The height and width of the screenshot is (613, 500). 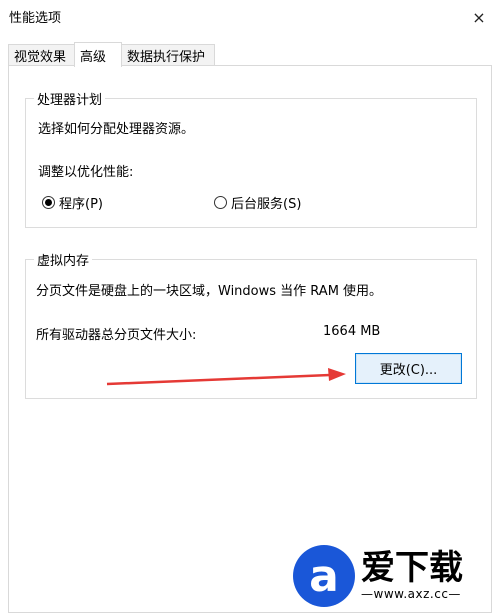 I want to click on radio-selected-icon, so click(x=48, y=202).